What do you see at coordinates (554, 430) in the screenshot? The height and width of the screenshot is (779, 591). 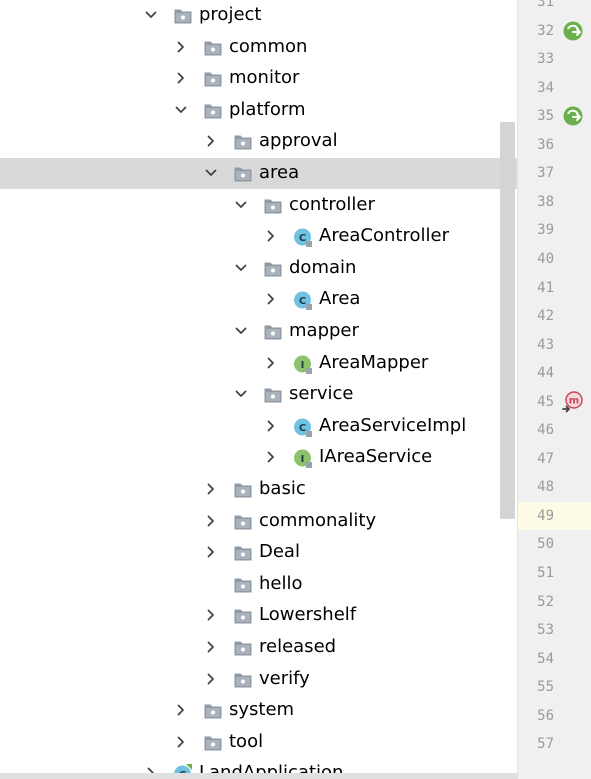 I see `gutter-line: 46` at bounding box center [554, 430].